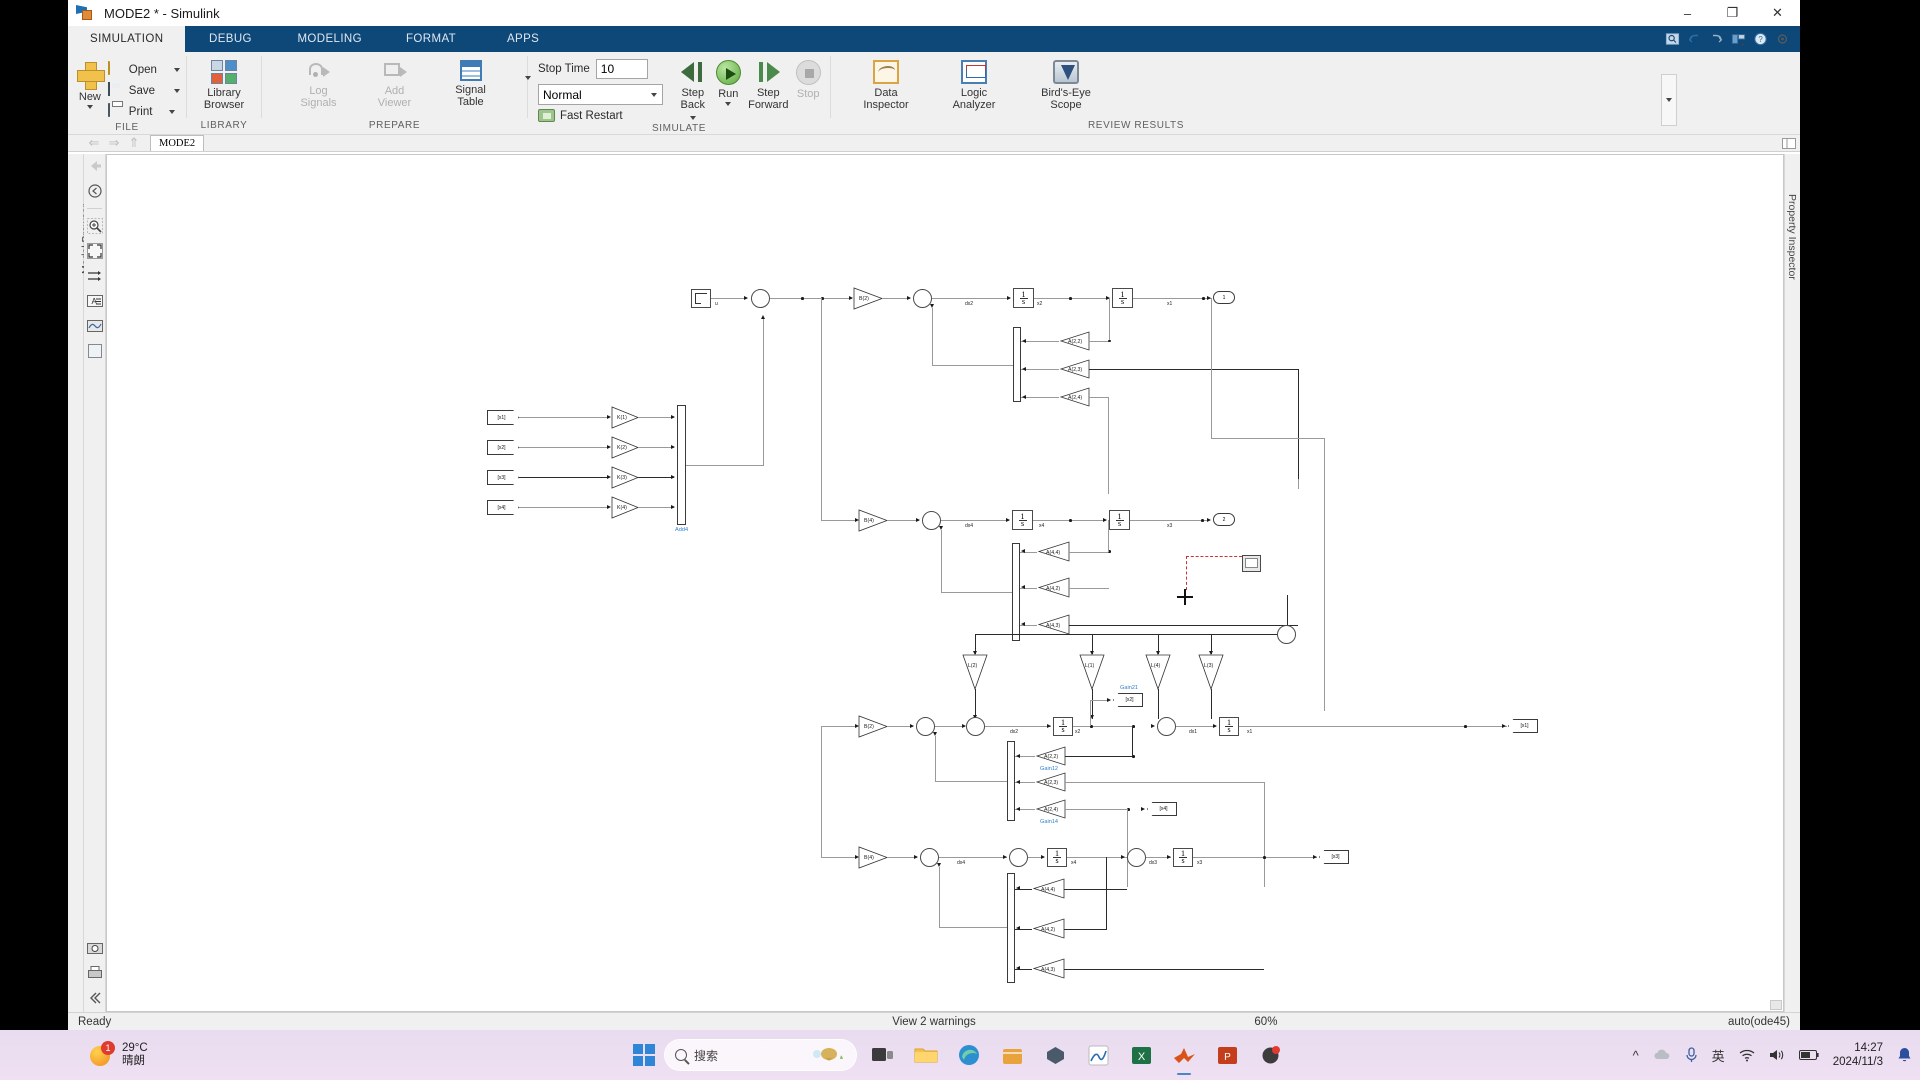 This screenshot has height=1080, width=1920. I want to click on notification-icon, so click(1904, 1055).